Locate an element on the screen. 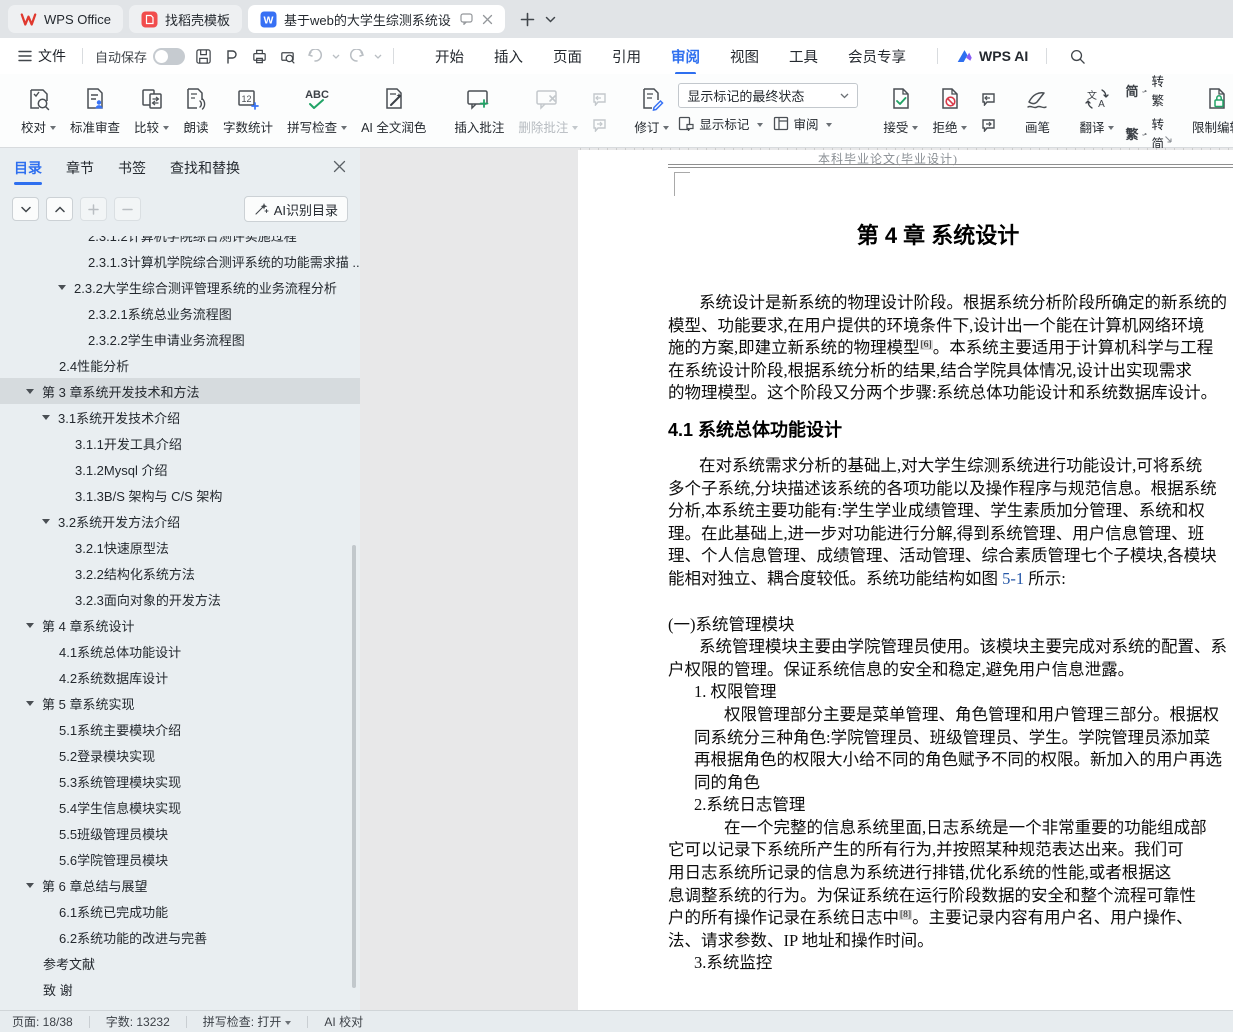 This screenshot has height=1032, width=1233. toc-item: 5.2登录模块实现 is located at coordinates (180, 755).